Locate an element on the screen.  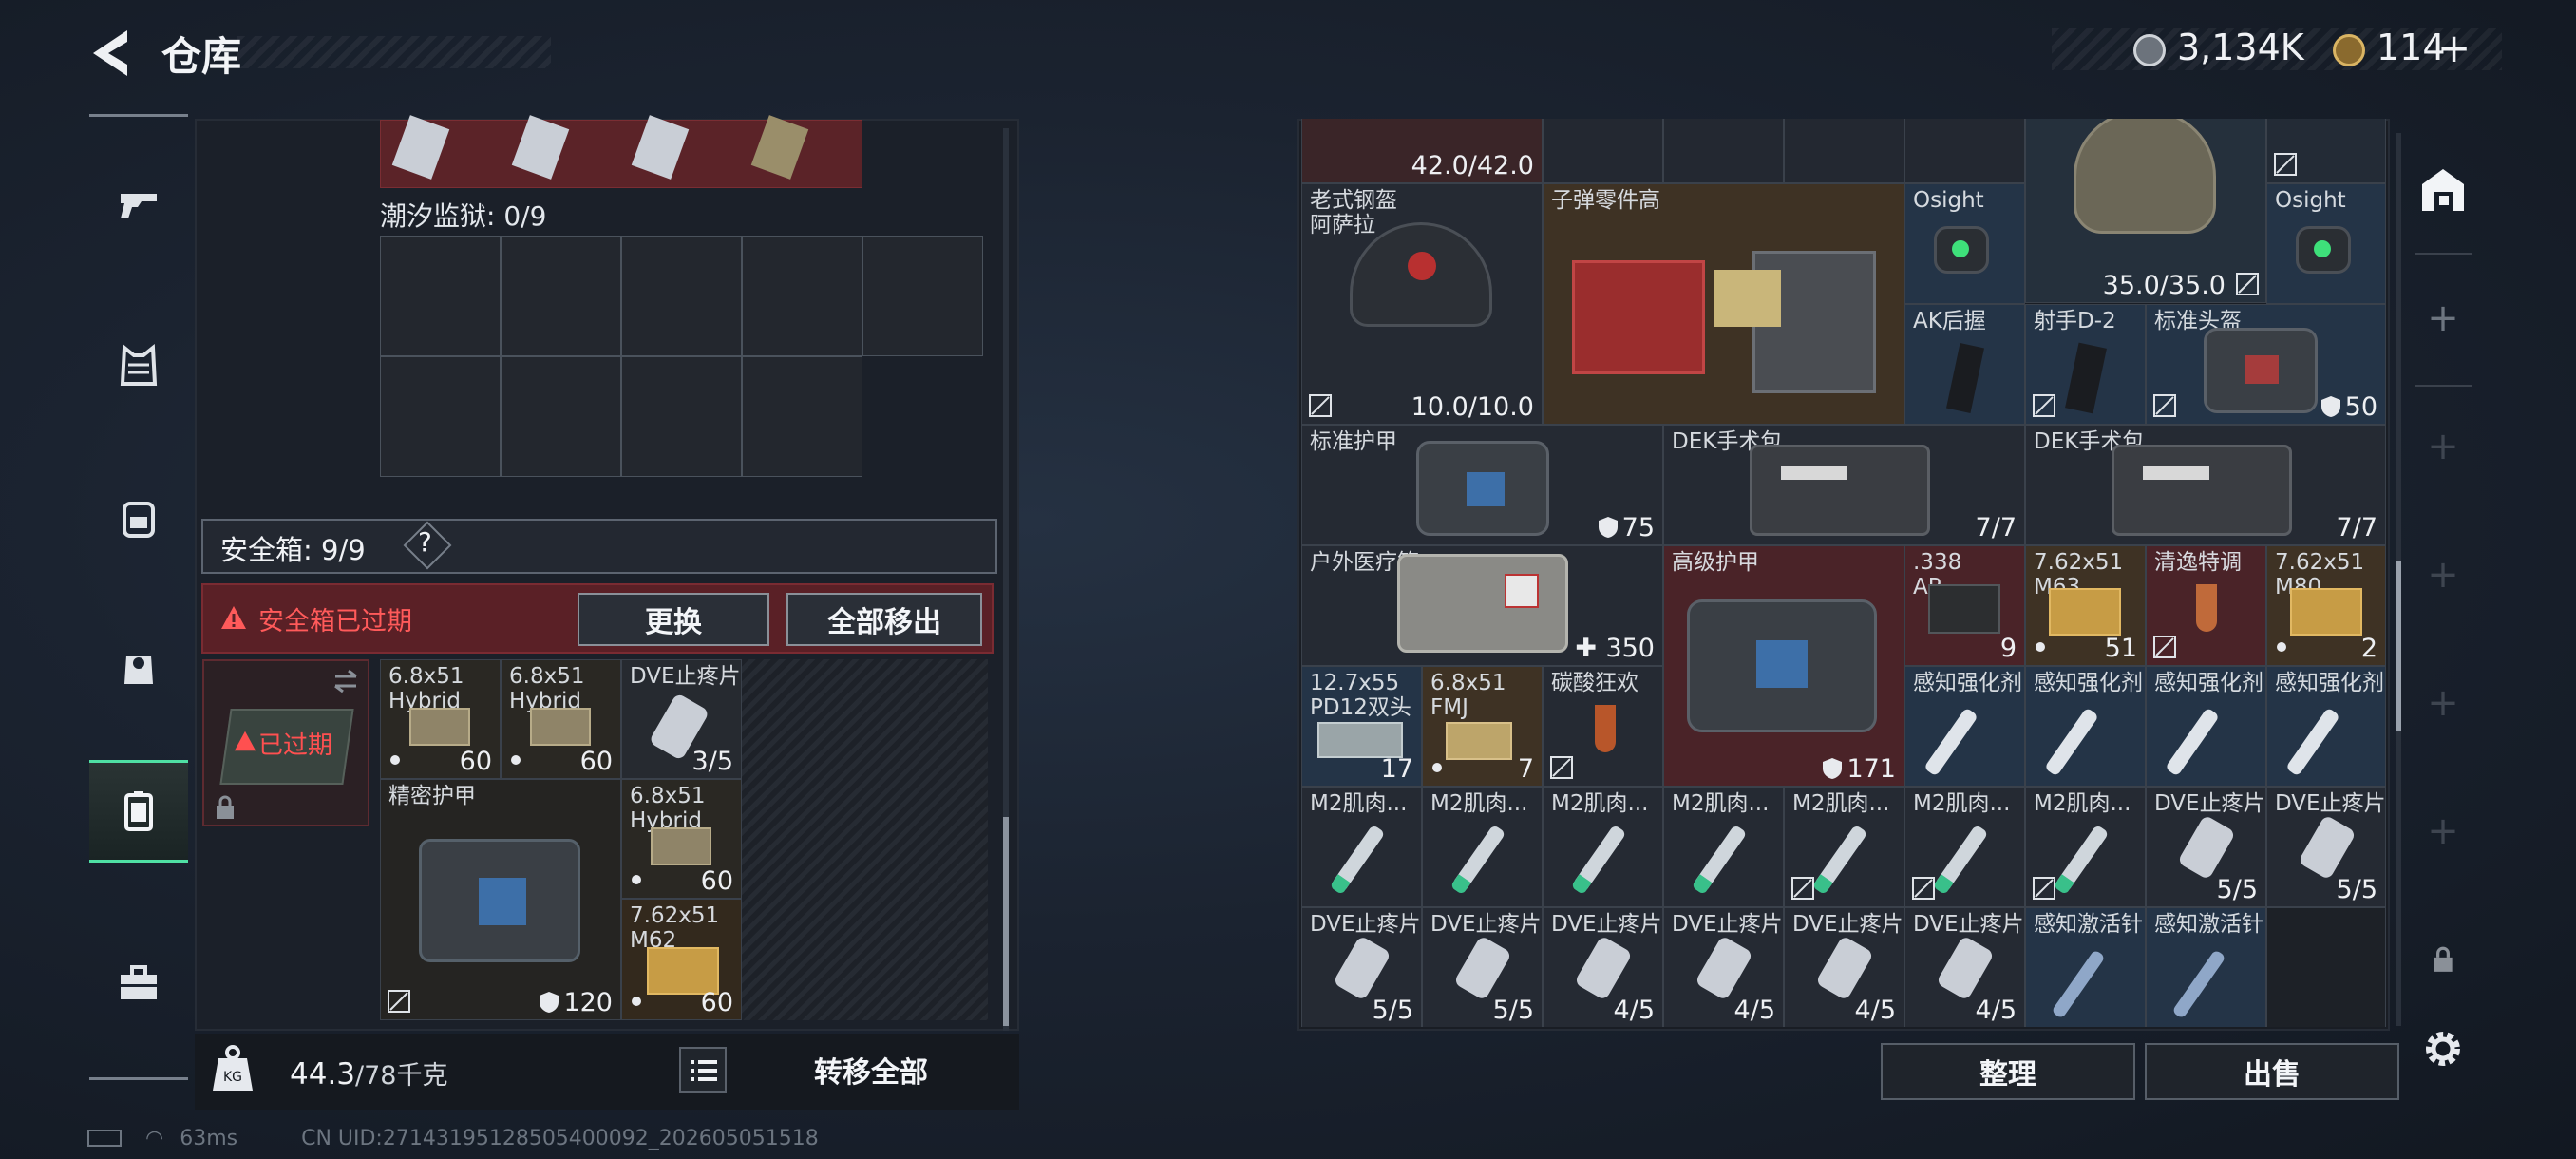
back-arrow-icon is located at coordinates (113, 53).